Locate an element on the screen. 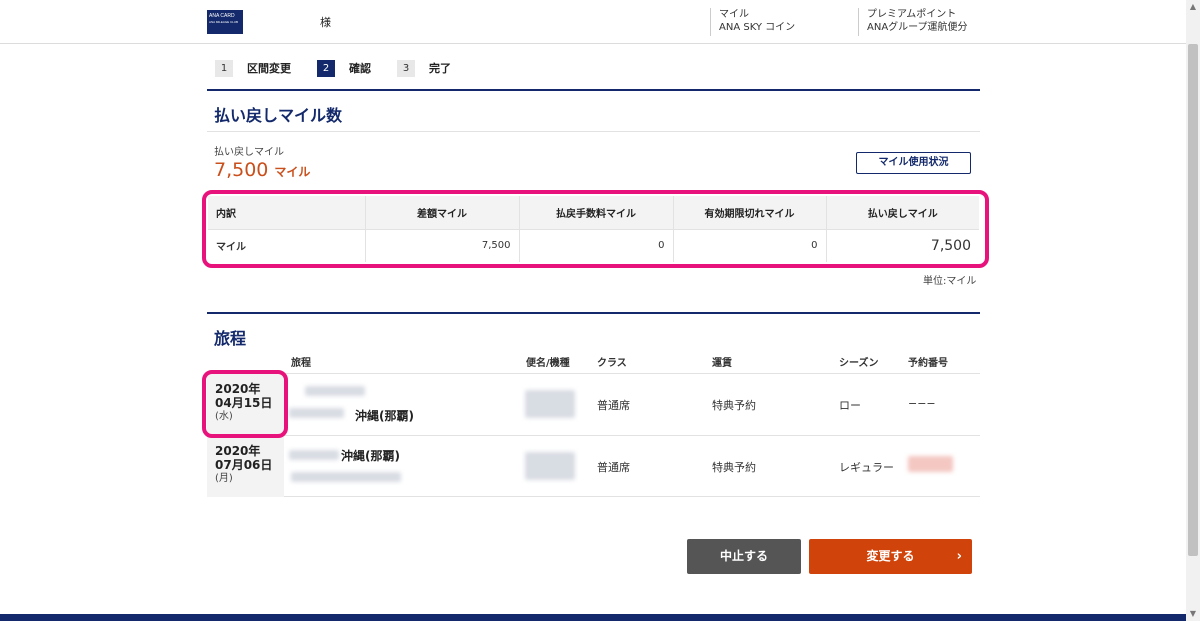 The image size is (1200, 621). coin-label: ANA SKY コイン is located at coordinates (757, 27).